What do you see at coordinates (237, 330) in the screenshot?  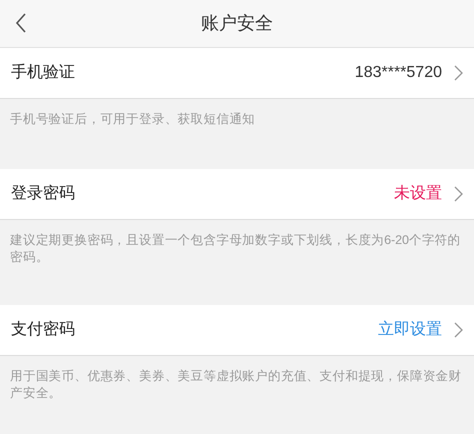 I see `settings-row: 支付密码 立即设置` at bounding box center [237, 330].